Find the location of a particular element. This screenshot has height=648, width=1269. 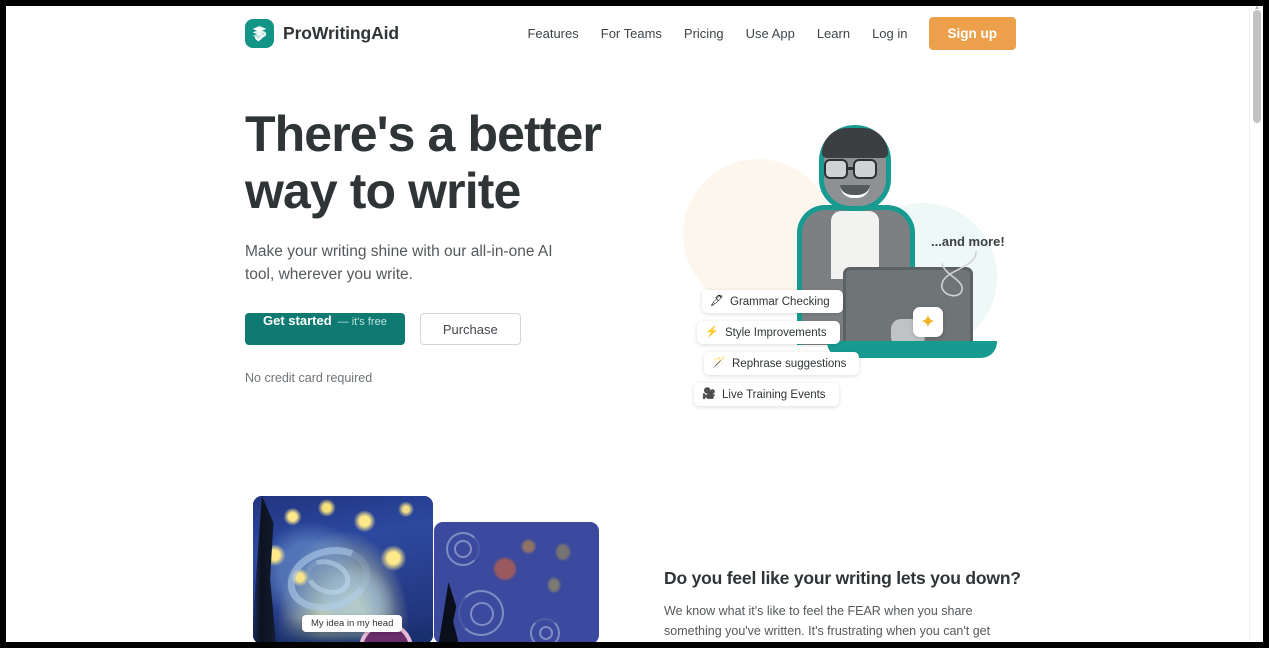

hero-title: There's a better way to write is located at coordinates (423, 162).